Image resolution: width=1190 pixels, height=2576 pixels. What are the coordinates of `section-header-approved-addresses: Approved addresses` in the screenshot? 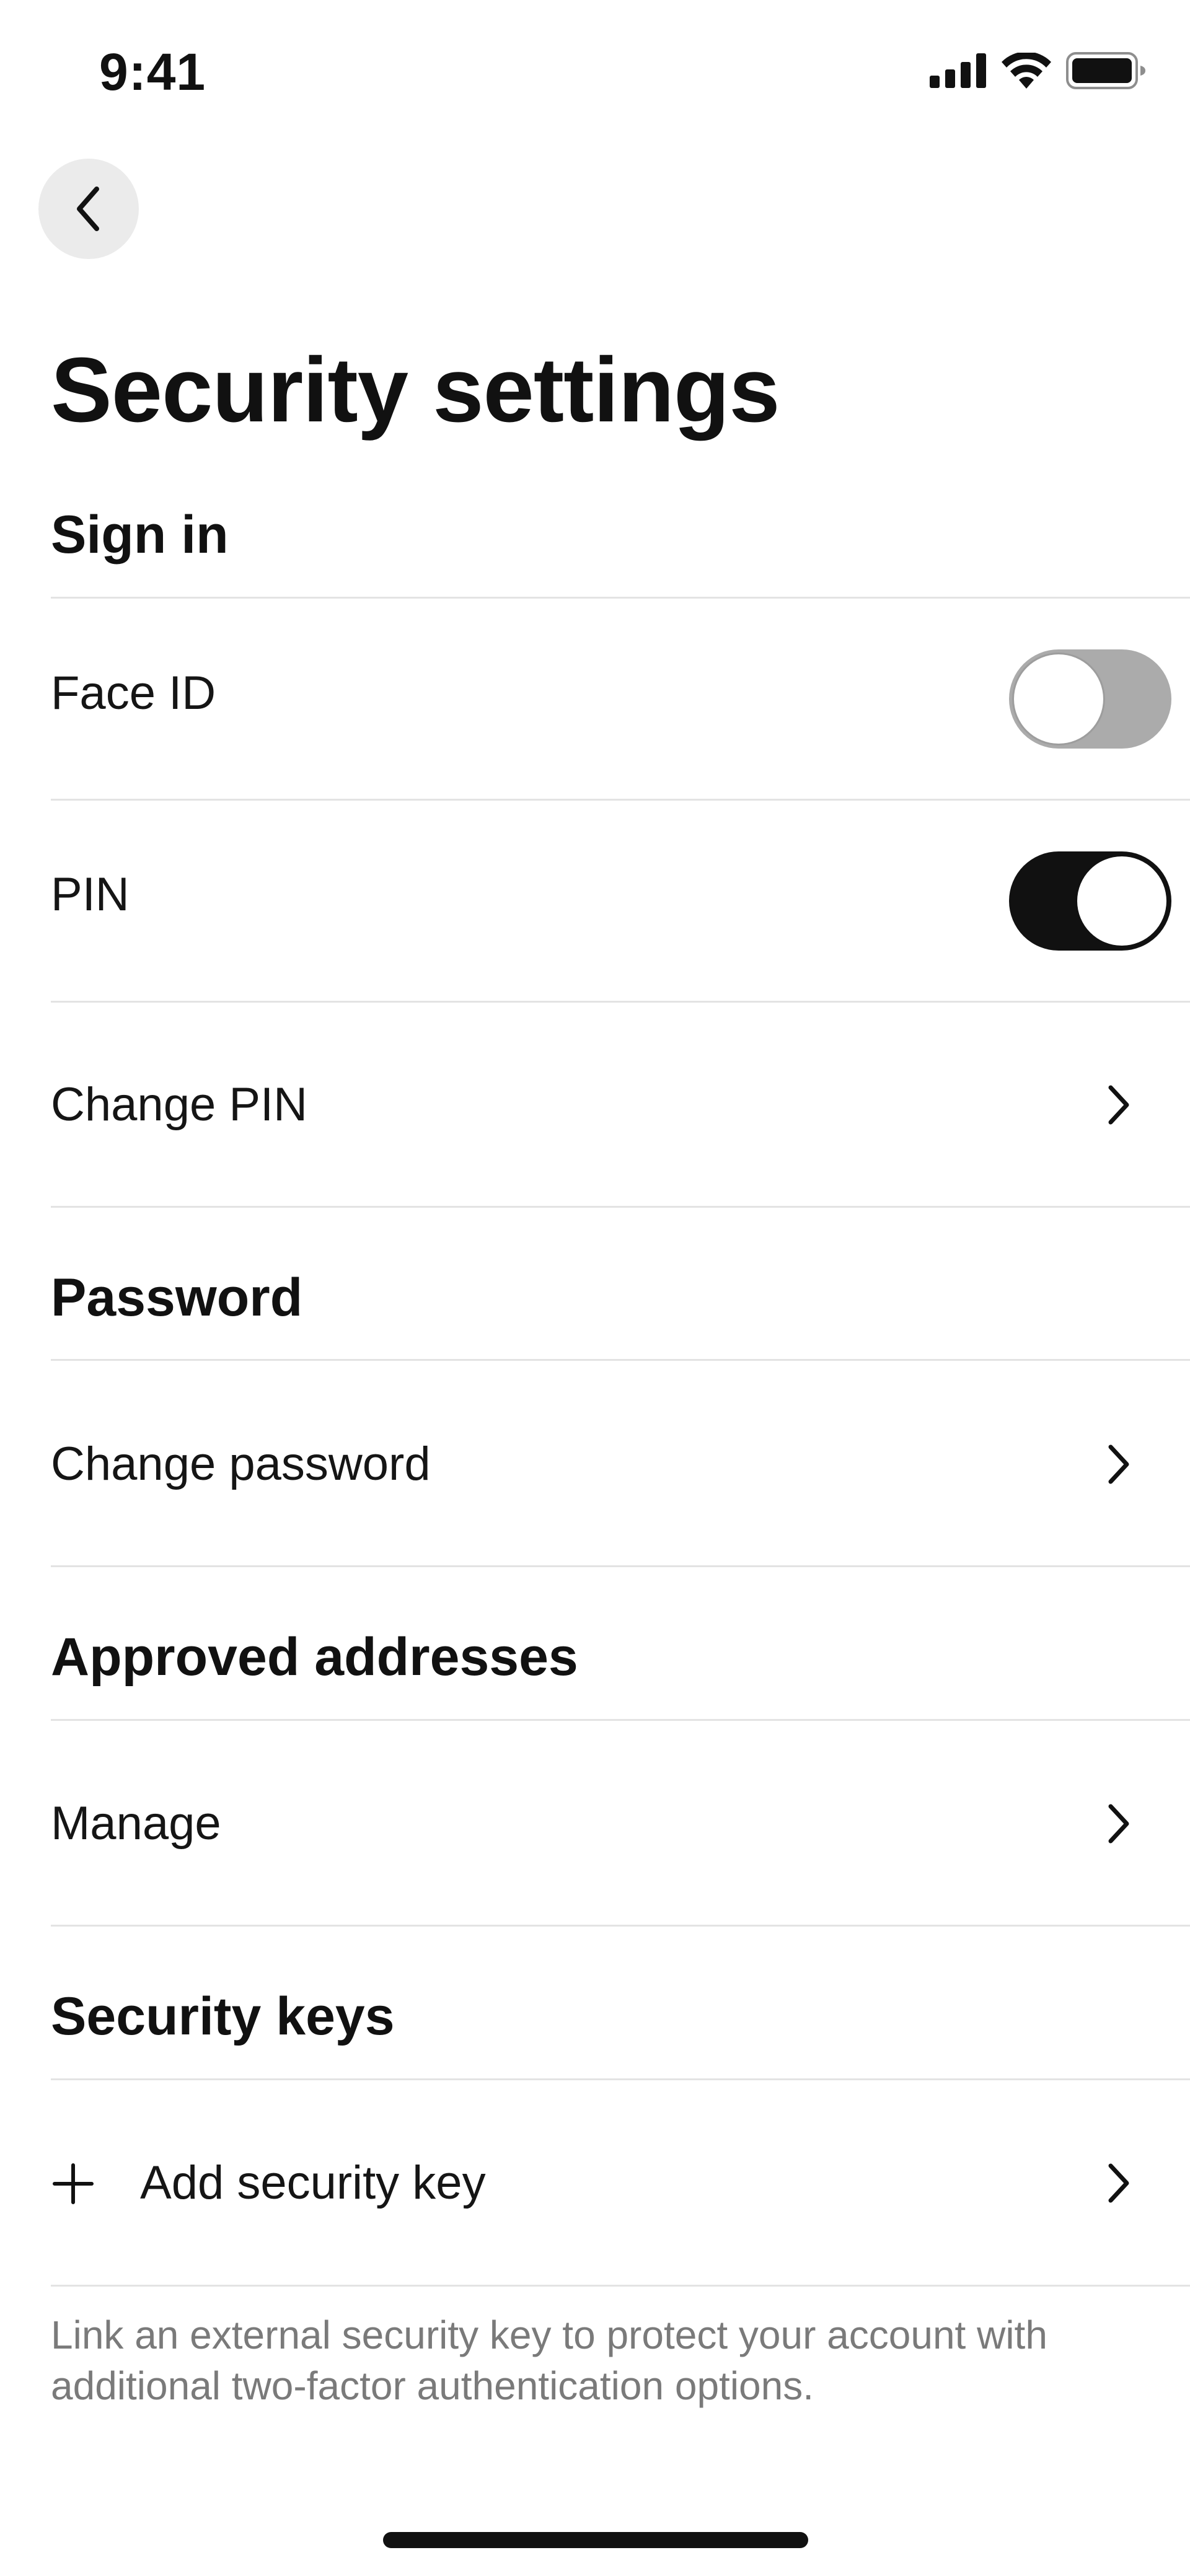 It's located at (314, 1657).